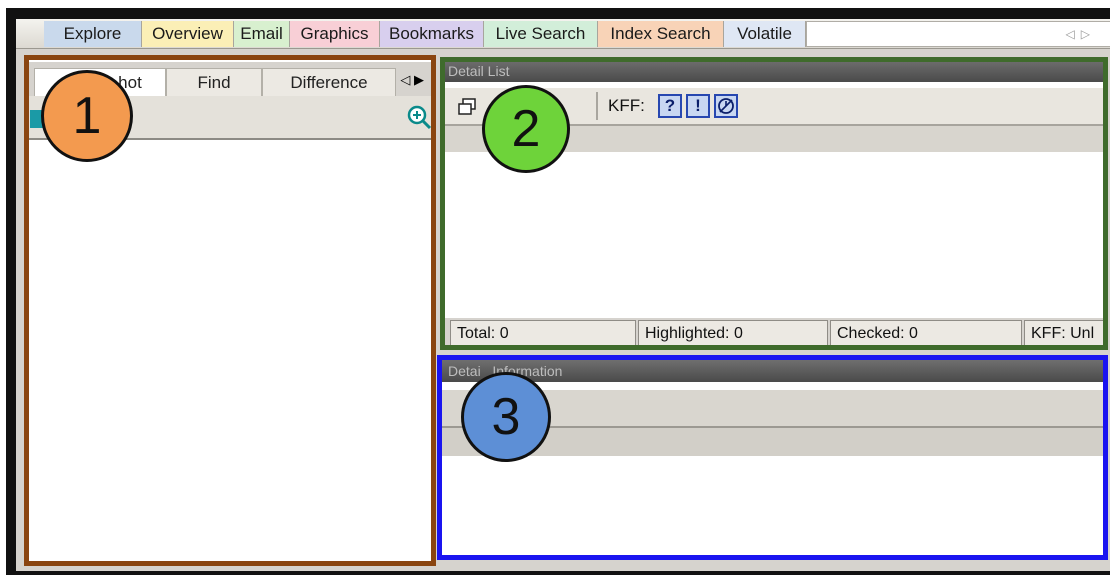 This screenshot has height=575, width=1110. What do you see at coordinates (467, 107) in the screenshot?
I see `copy-icon` at bounding box center [467, 107].